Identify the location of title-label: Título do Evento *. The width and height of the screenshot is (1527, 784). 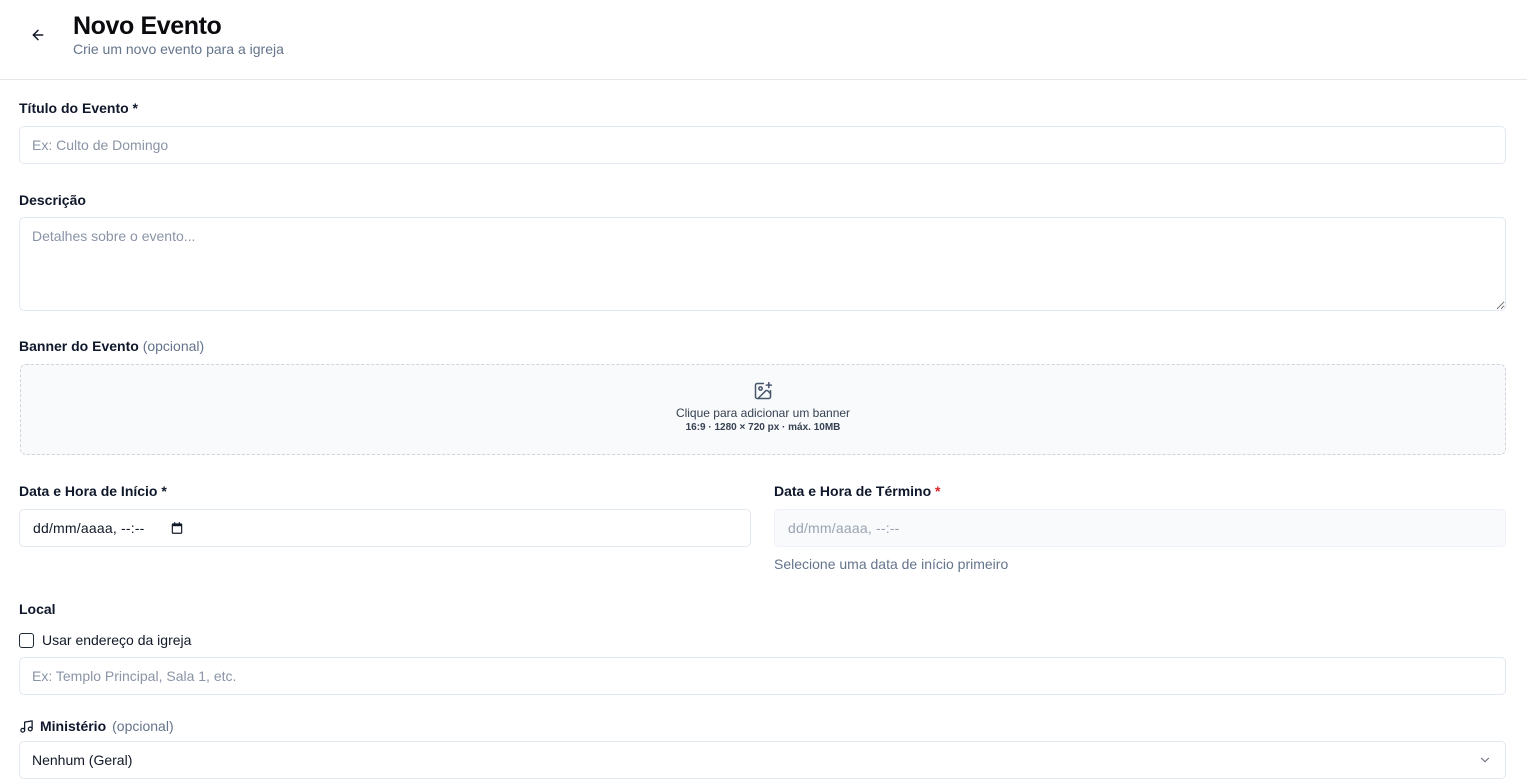
(78, 108).